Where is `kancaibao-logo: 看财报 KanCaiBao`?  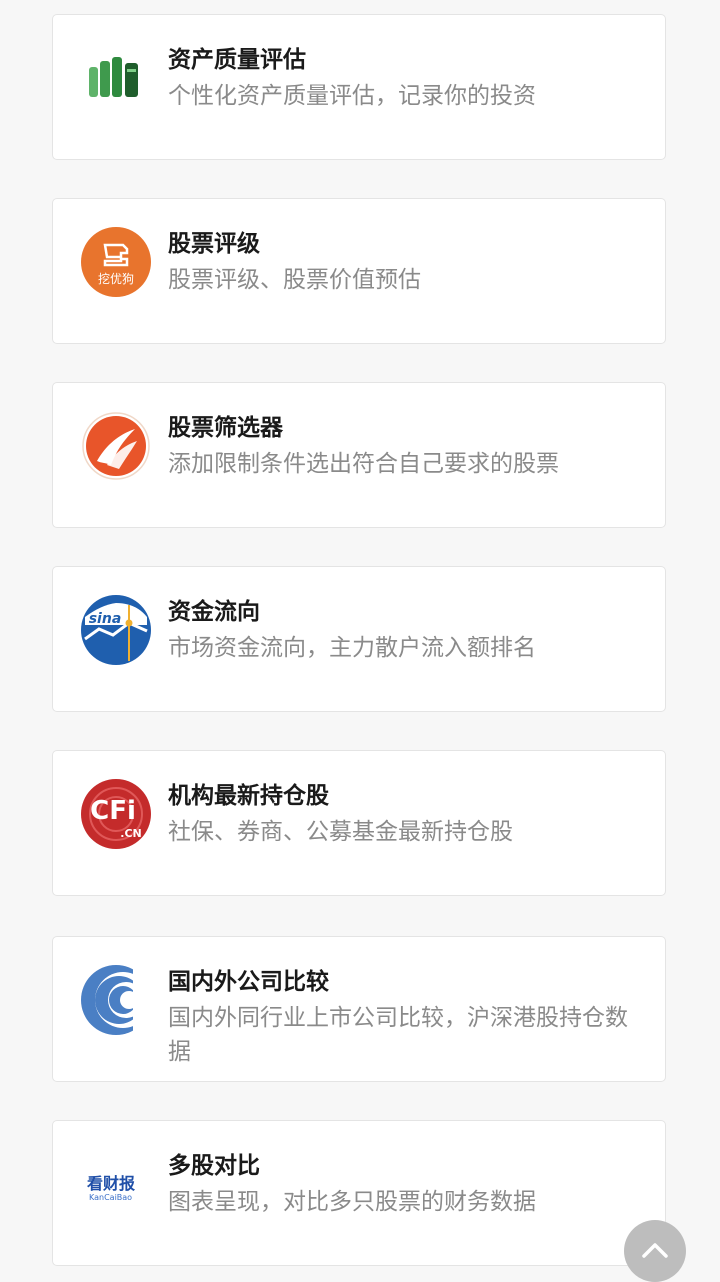 kancaibao-logo: 看财报 KanCaiBao is located at coordinates (116, 1184).